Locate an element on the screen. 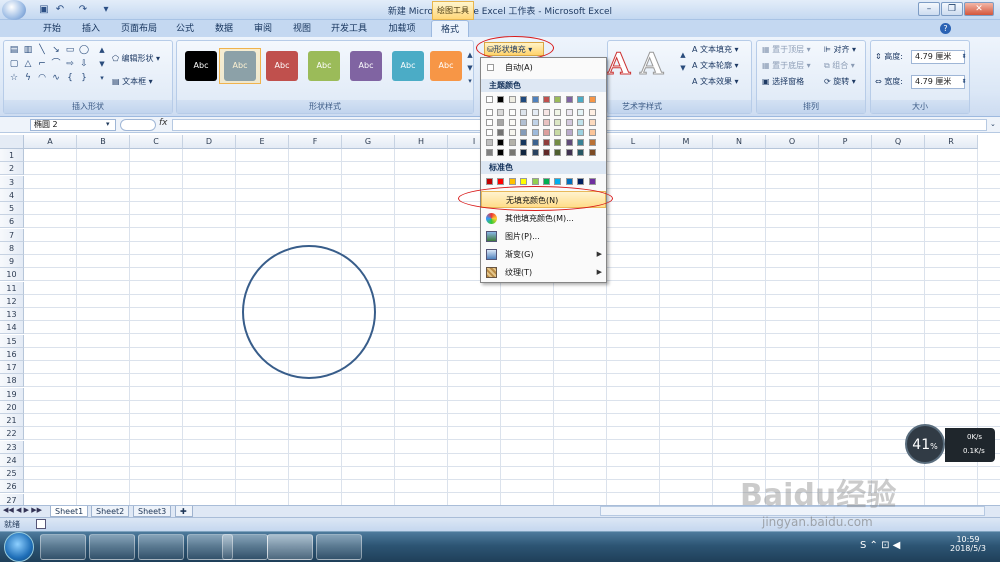 Image resolution: width=1000 pixels, height=562 pixels. column-header: P is located at coordinates (845, 142).